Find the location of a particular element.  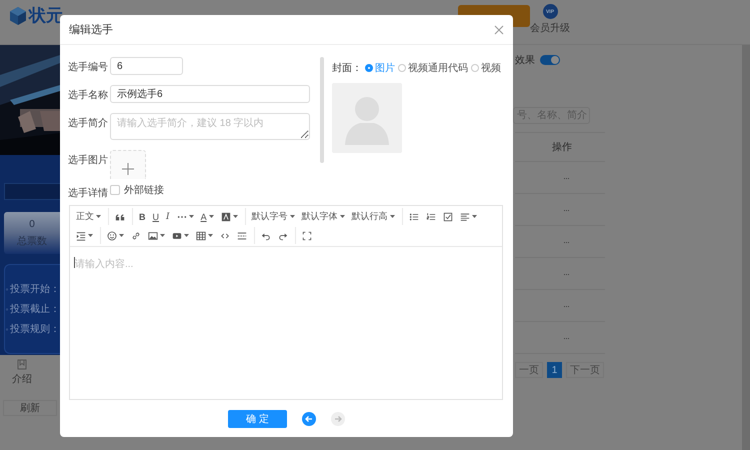

back-button is located at coordinates (309, 419).